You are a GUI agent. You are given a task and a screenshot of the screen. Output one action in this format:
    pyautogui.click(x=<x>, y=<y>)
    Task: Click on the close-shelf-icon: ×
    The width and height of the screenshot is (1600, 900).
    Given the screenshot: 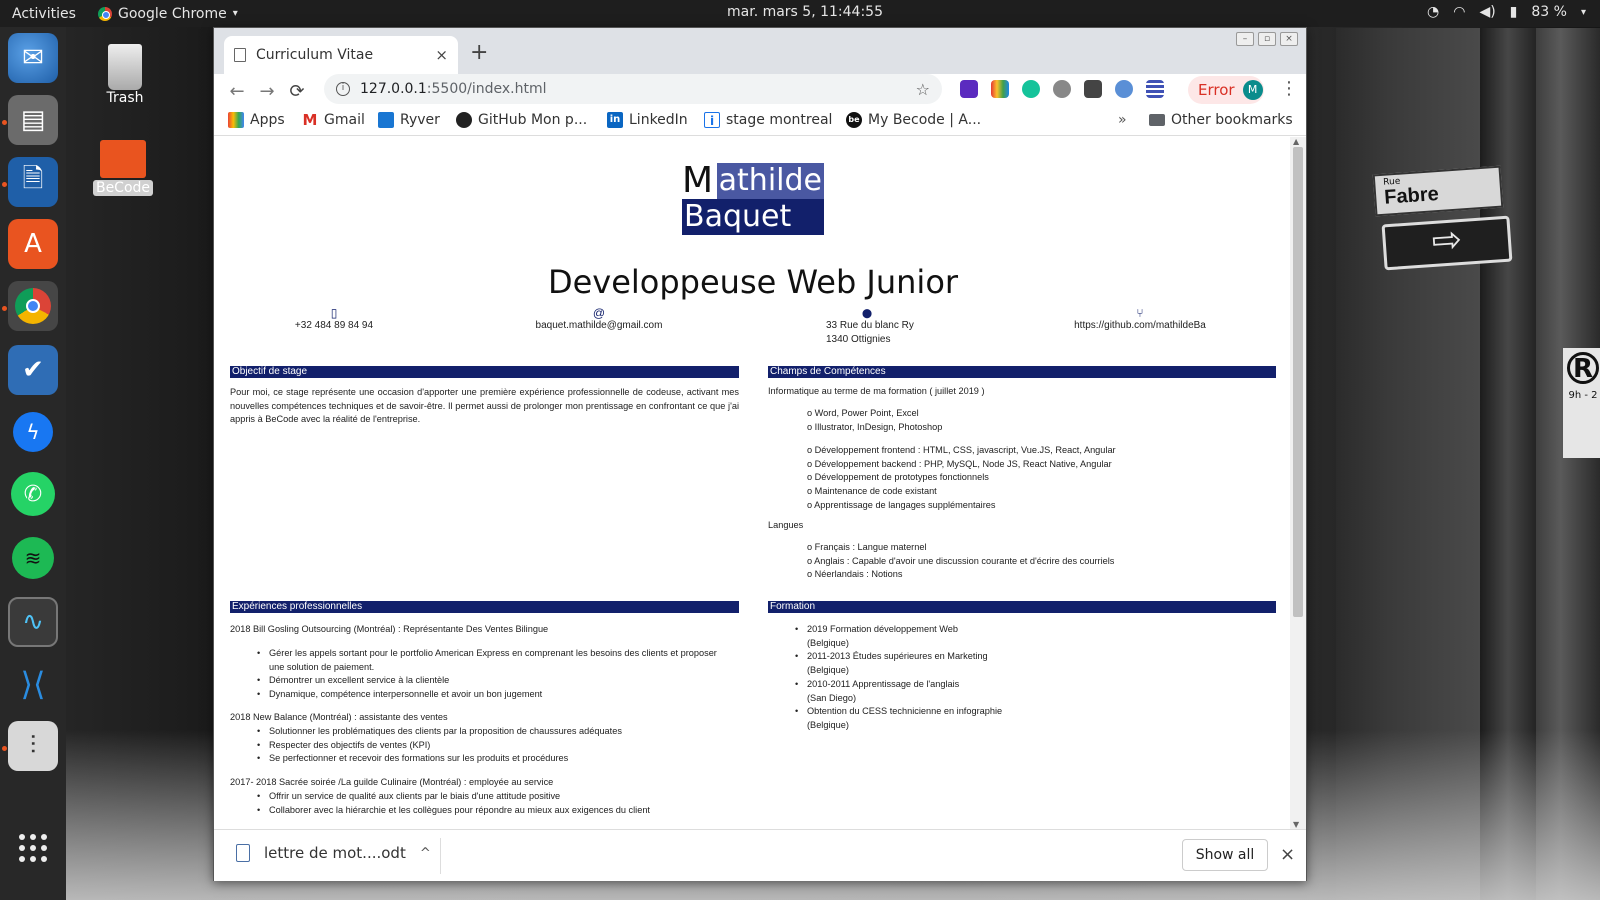 What is the action you would take?
    pyautogui.click(x=1287, y=854)
    